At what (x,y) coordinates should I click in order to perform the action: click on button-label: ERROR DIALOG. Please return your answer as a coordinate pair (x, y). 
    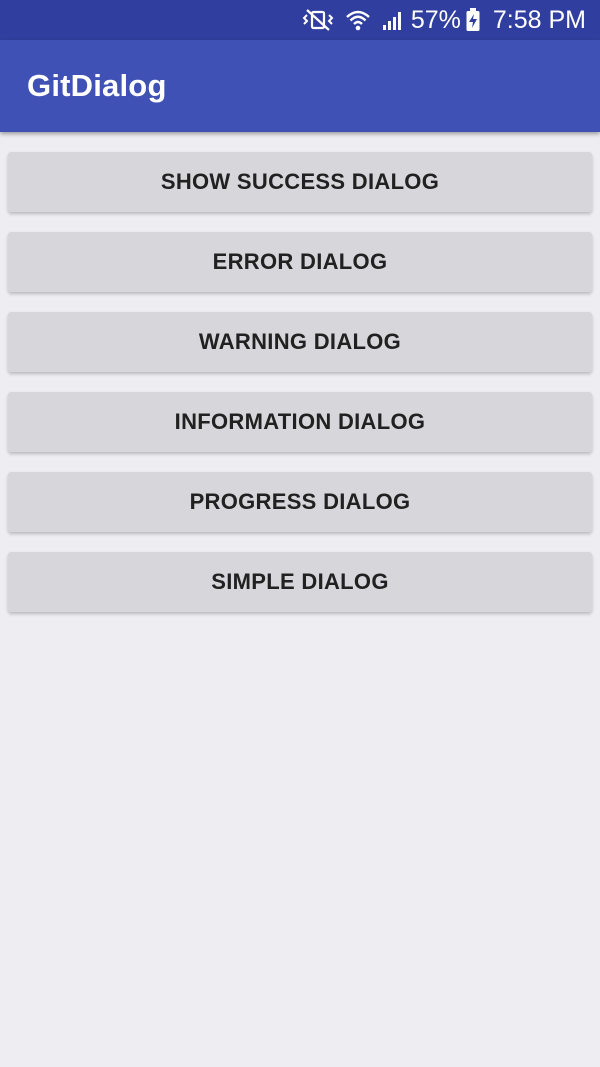
    Looking at the image, I should click on (300, 261).